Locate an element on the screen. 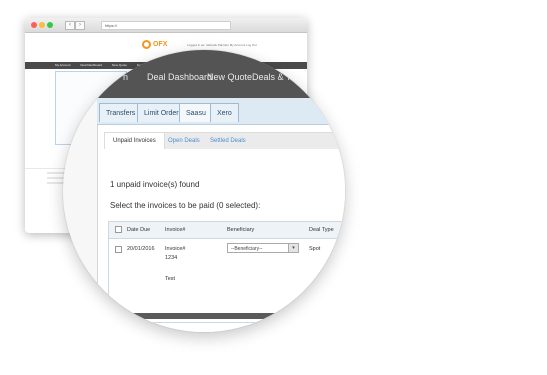  logo: OFX is located at coordinates (154, 44).